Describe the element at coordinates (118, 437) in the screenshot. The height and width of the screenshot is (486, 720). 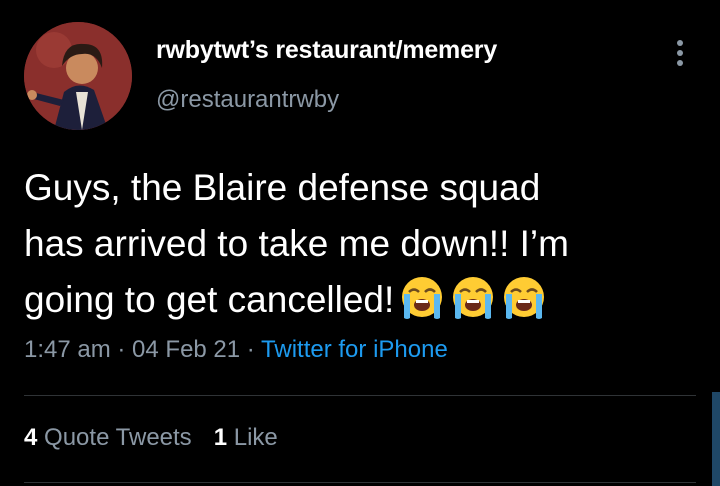
I see `quote-label: Quote Tweets` at that location.